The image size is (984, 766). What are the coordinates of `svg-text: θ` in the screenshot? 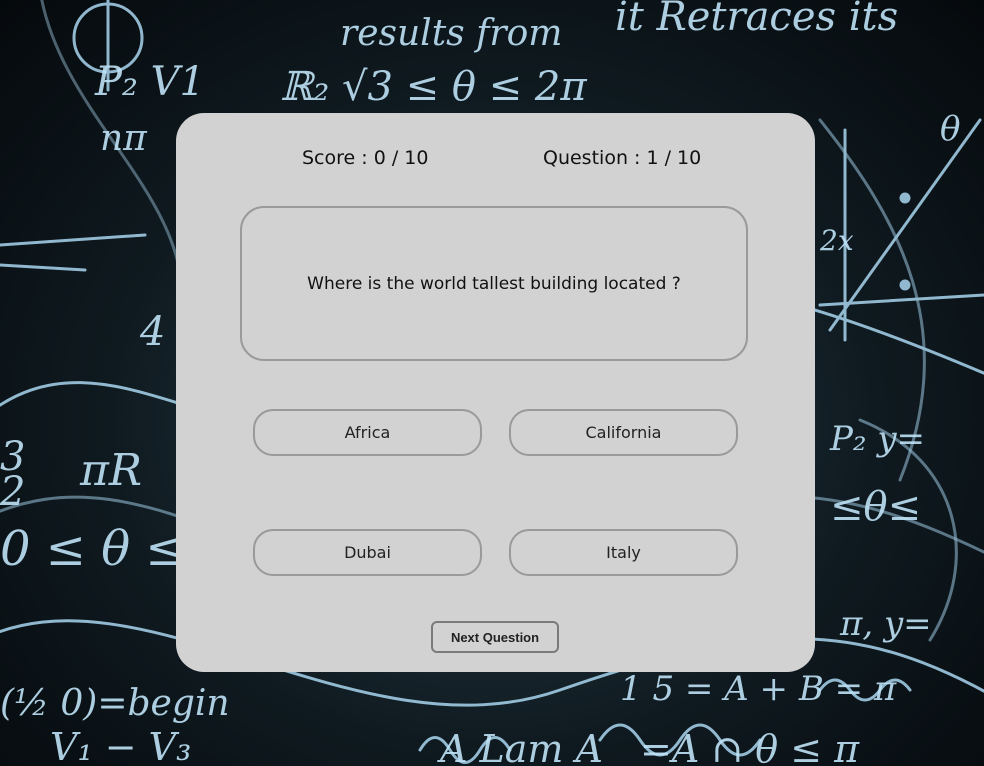 It's located at (950, 129).